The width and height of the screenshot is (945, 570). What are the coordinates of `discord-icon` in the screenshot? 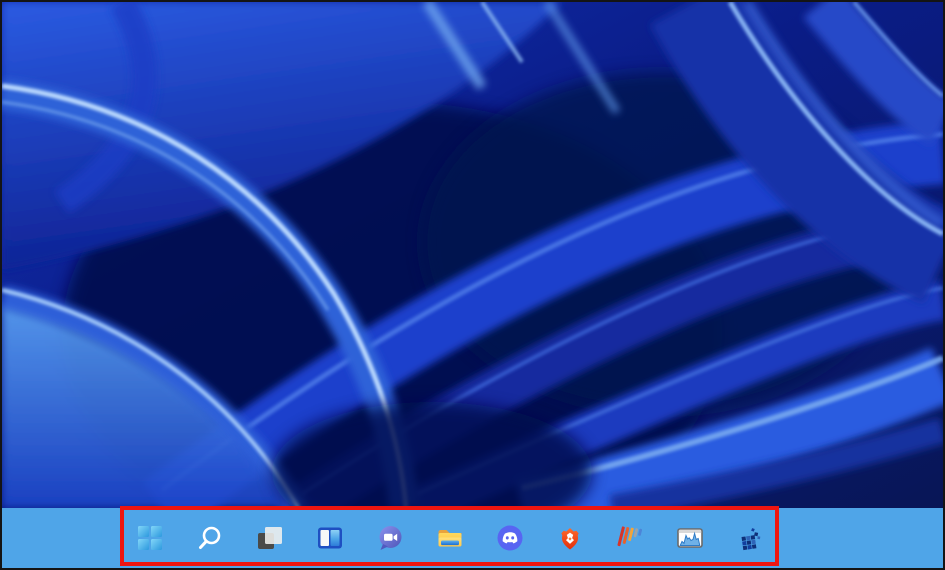 It's located at (510, 538).